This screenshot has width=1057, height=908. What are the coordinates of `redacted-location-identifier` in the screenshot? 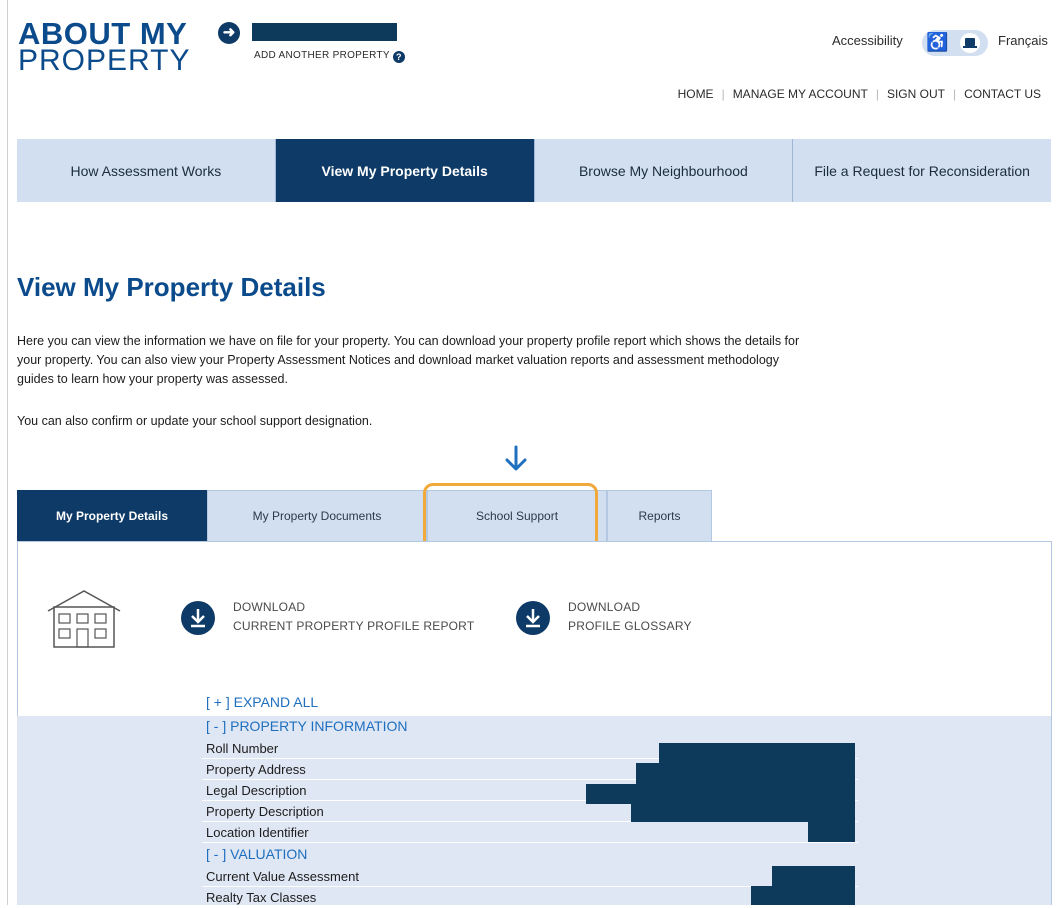 It's located at (831, 831).